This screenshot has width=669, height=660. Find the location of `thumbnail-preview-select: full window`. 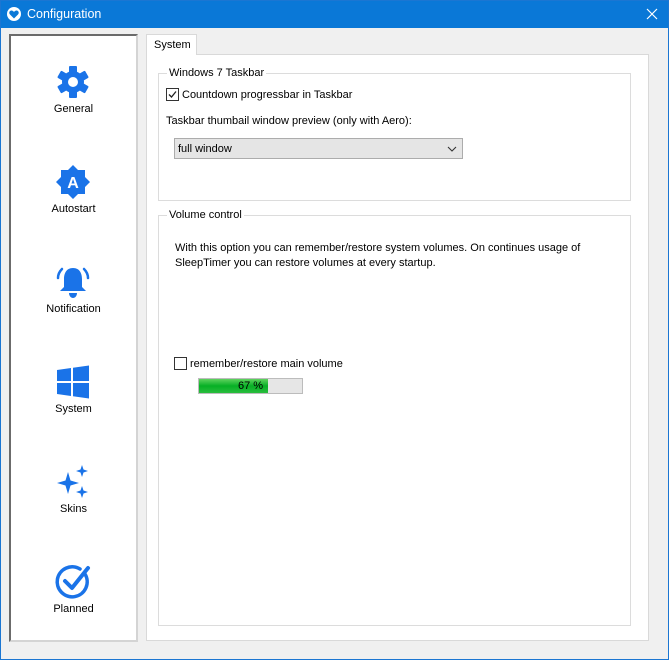

thumbnail-preview-select: full window is located at coordinates (318, 148).